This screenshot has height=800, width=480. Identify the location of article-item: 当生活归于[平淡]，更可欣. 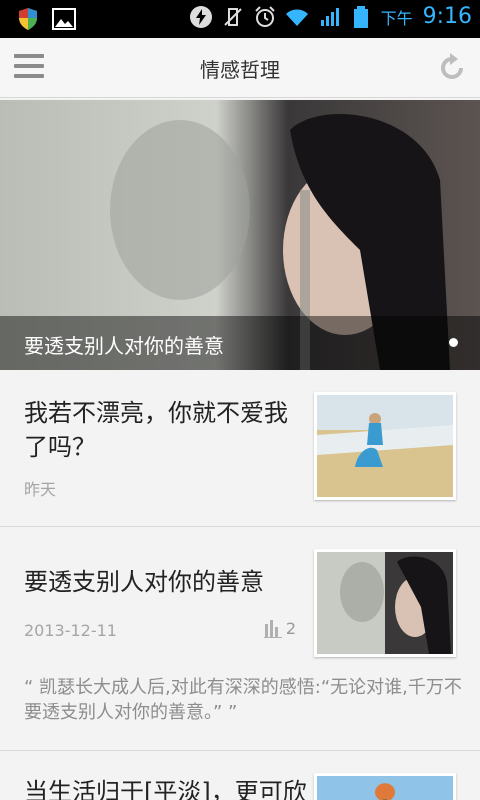
(240, 775).